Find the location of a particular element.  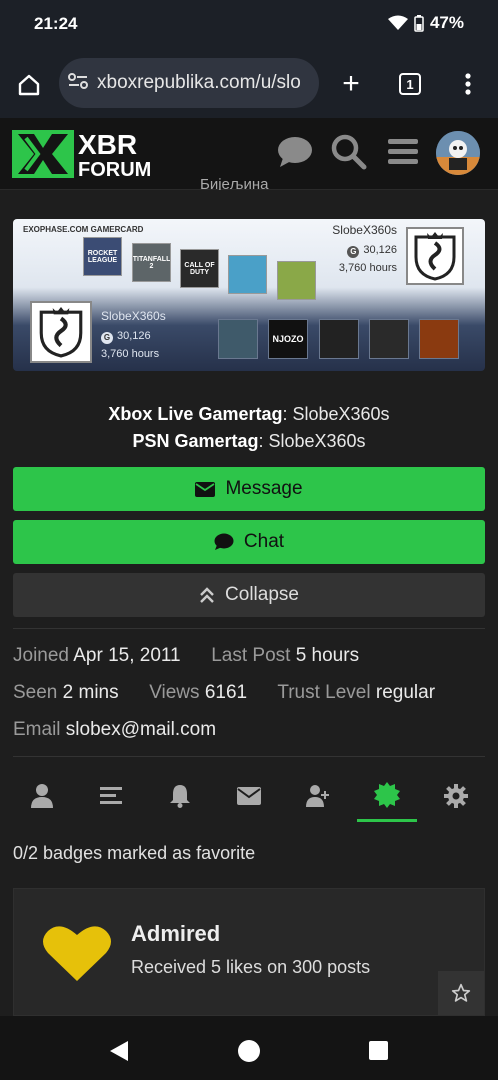

gamercard-header: EXOPHASE.COM GAMERCARD is located at coordinates (83, 229).